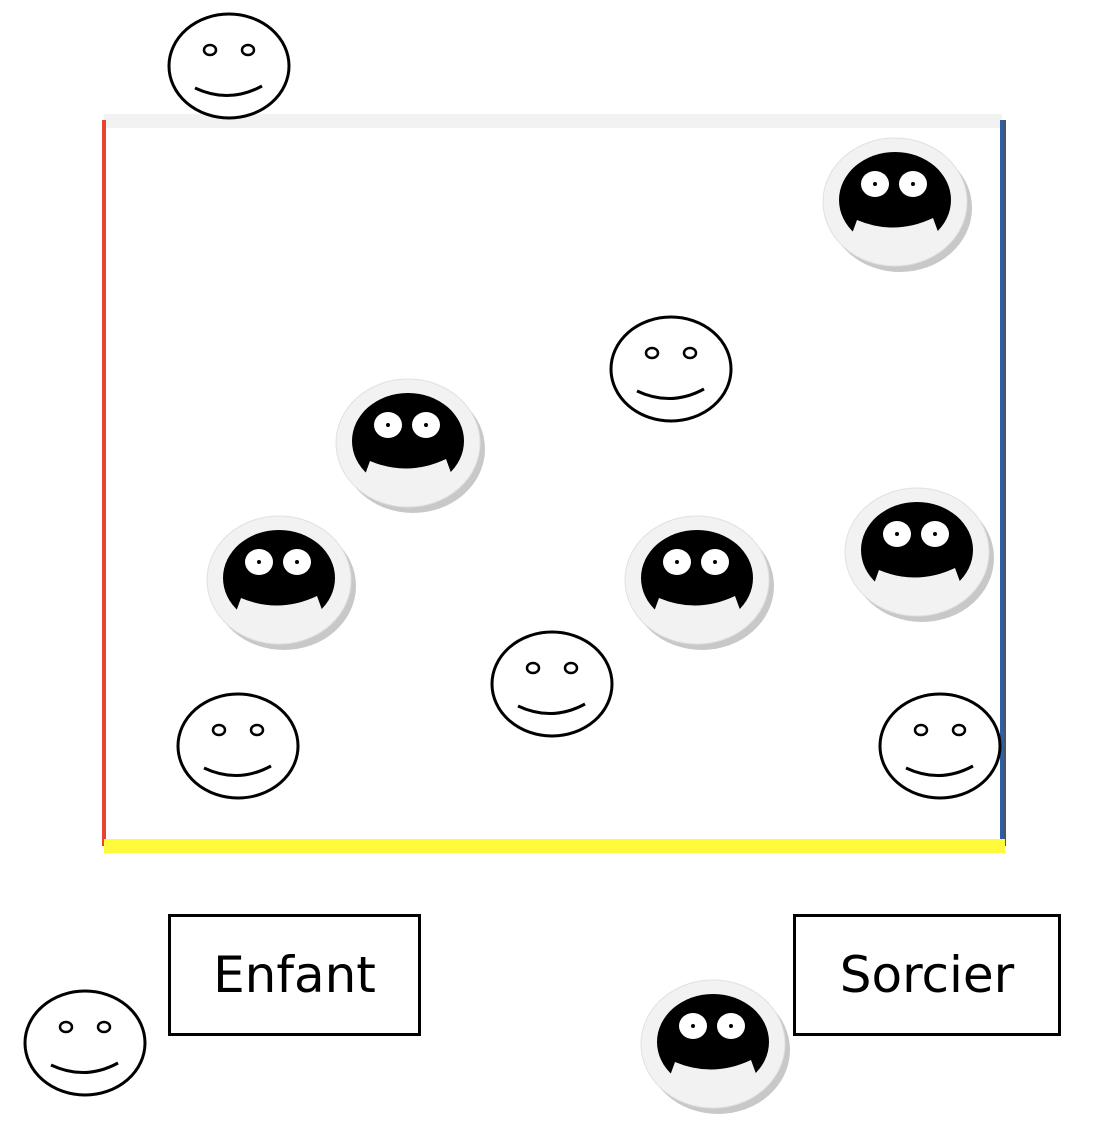 The height and width of the screenshot is (1146, 1100). I want to click on sorcerer-legend-token, so click(715, 1047).